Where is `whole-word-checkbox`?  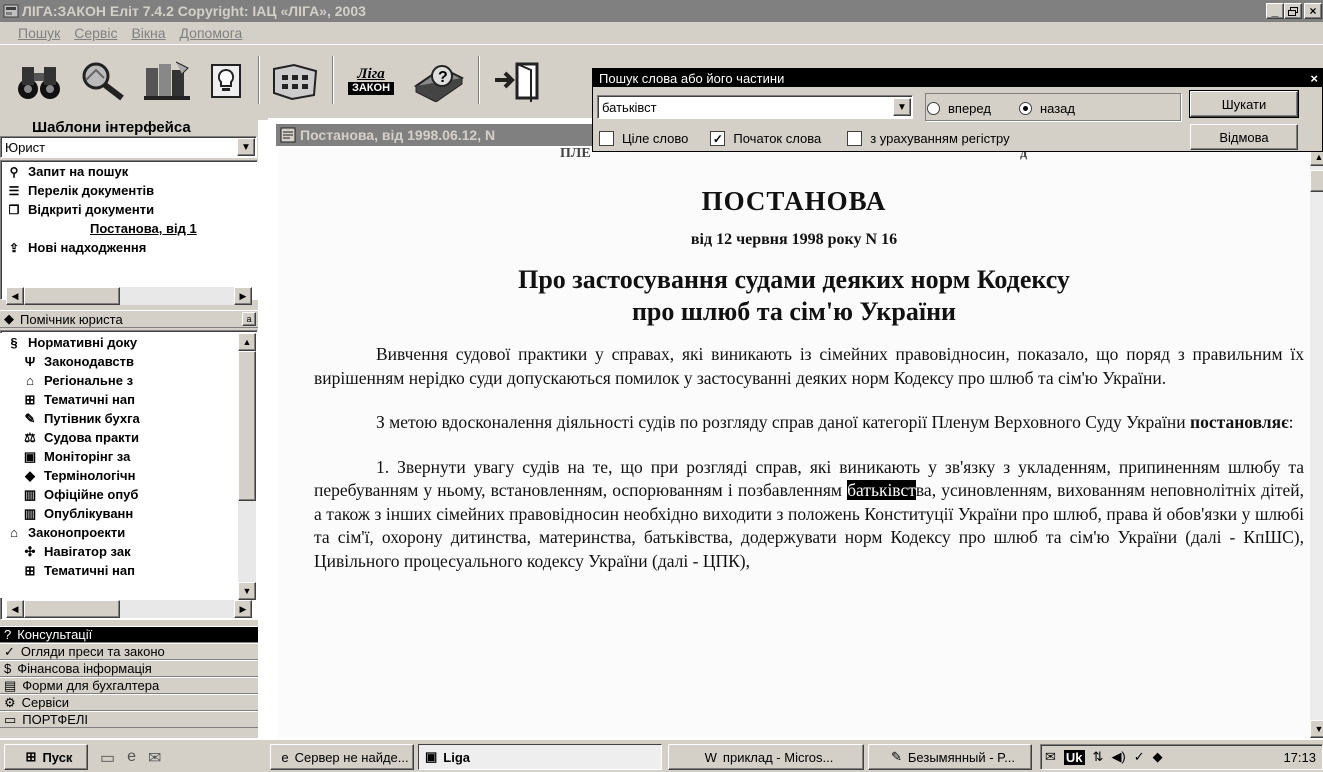 whole-word-checkbox is located at coordinates (606, 138).